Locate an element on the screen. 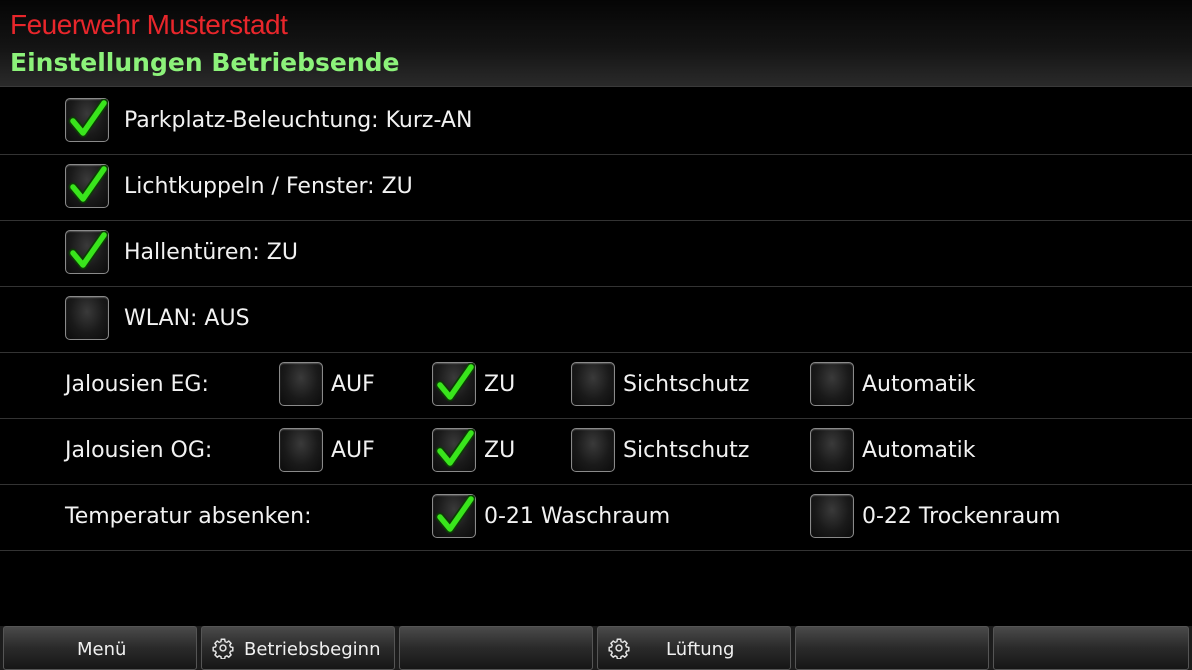  label-jalousien-eg: Jalousien EG: is located at coordinates (137, 384).